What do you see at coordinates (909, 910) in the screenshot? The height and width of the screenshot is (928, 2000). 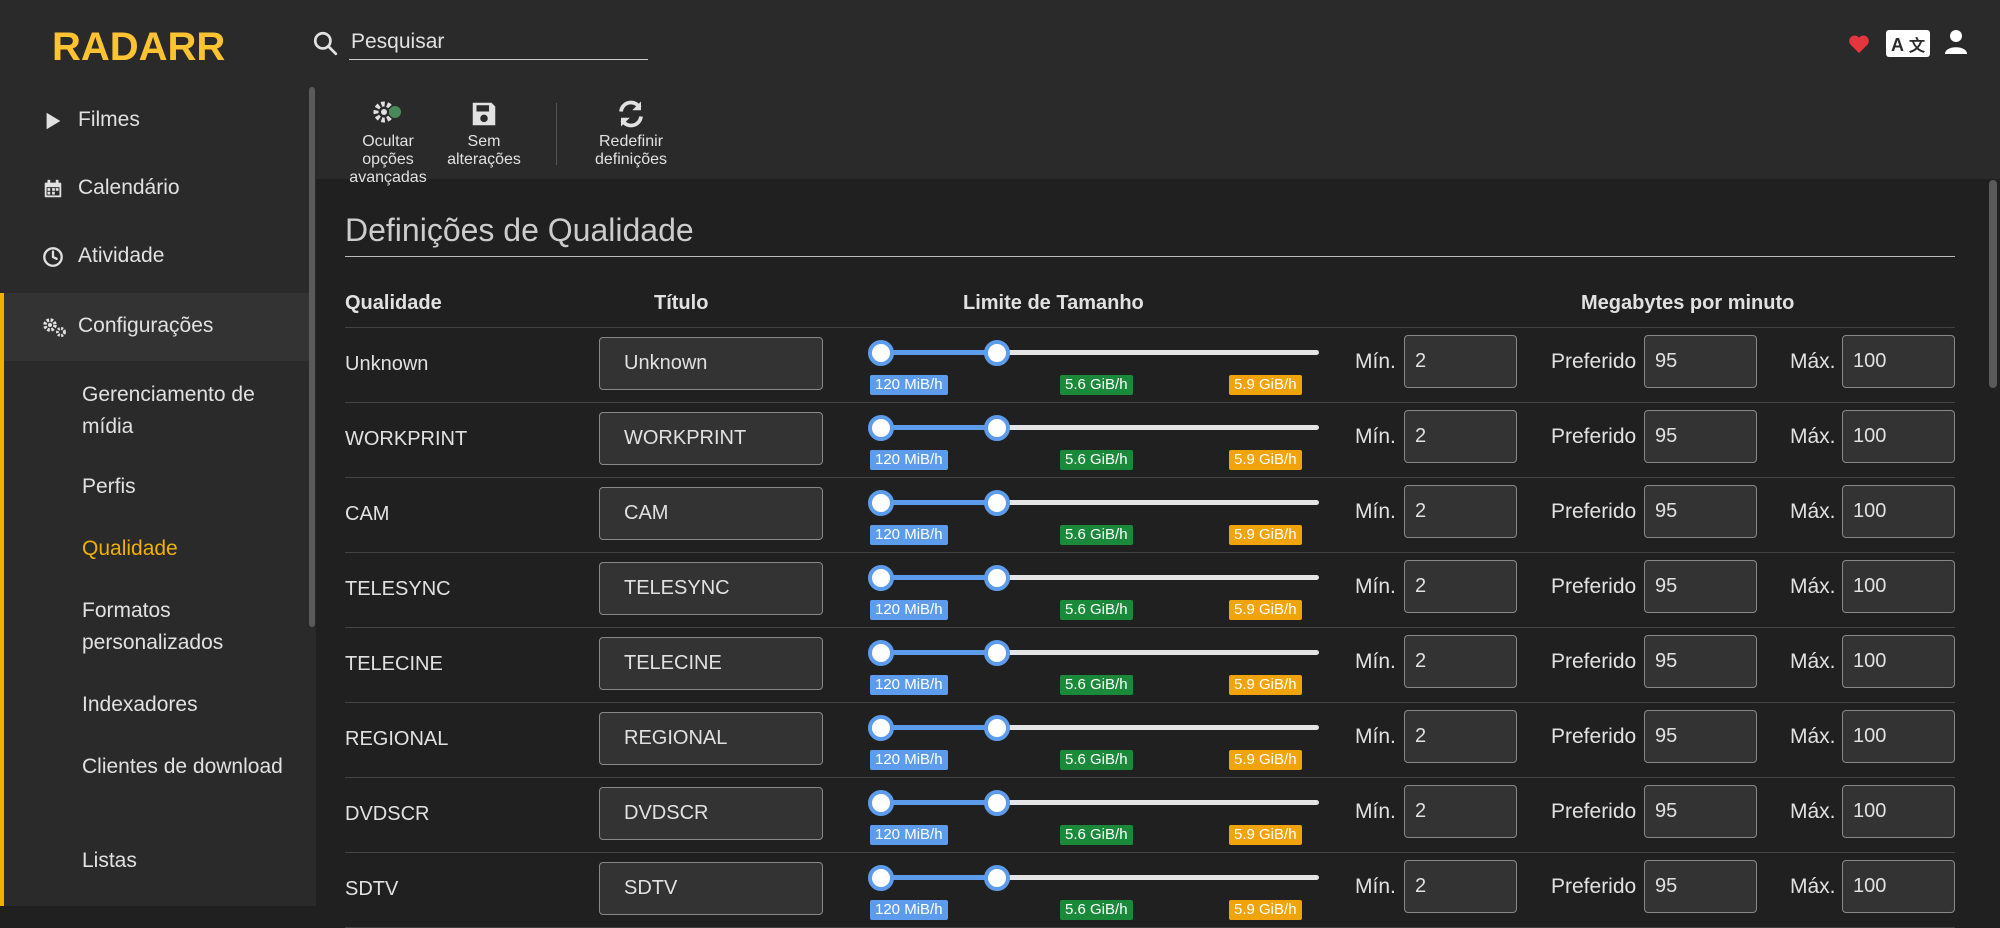 I see `min-size-tag: 120 MiB/h` at bounding box center [909, 910].